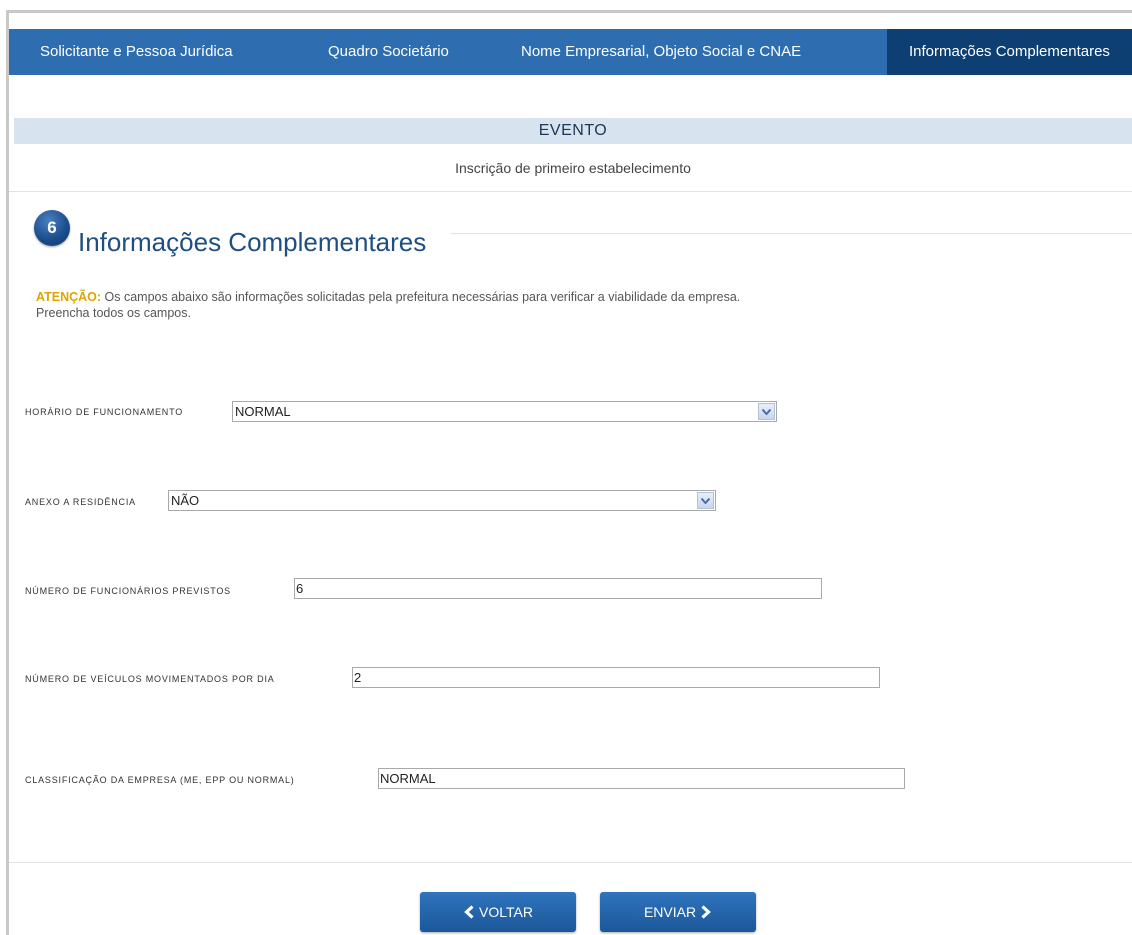  What do you see at coordinates (694, 52) in the screenshot?
I see `tab-nome-empresarial: Nome Empresarial, Objeto Social e CNAE` at bounding box center [694, 52].